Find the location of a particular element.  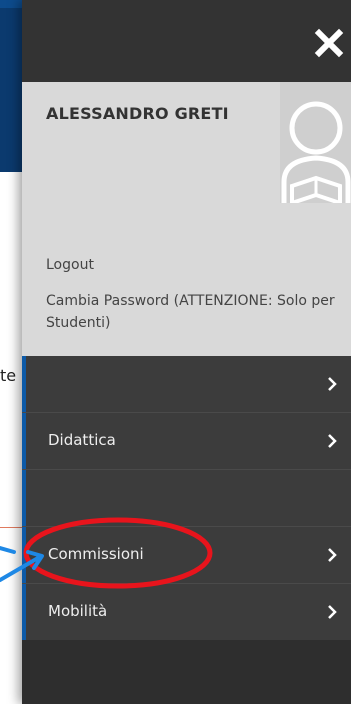

logout-link: Logout is located at coordinates (70, 265).